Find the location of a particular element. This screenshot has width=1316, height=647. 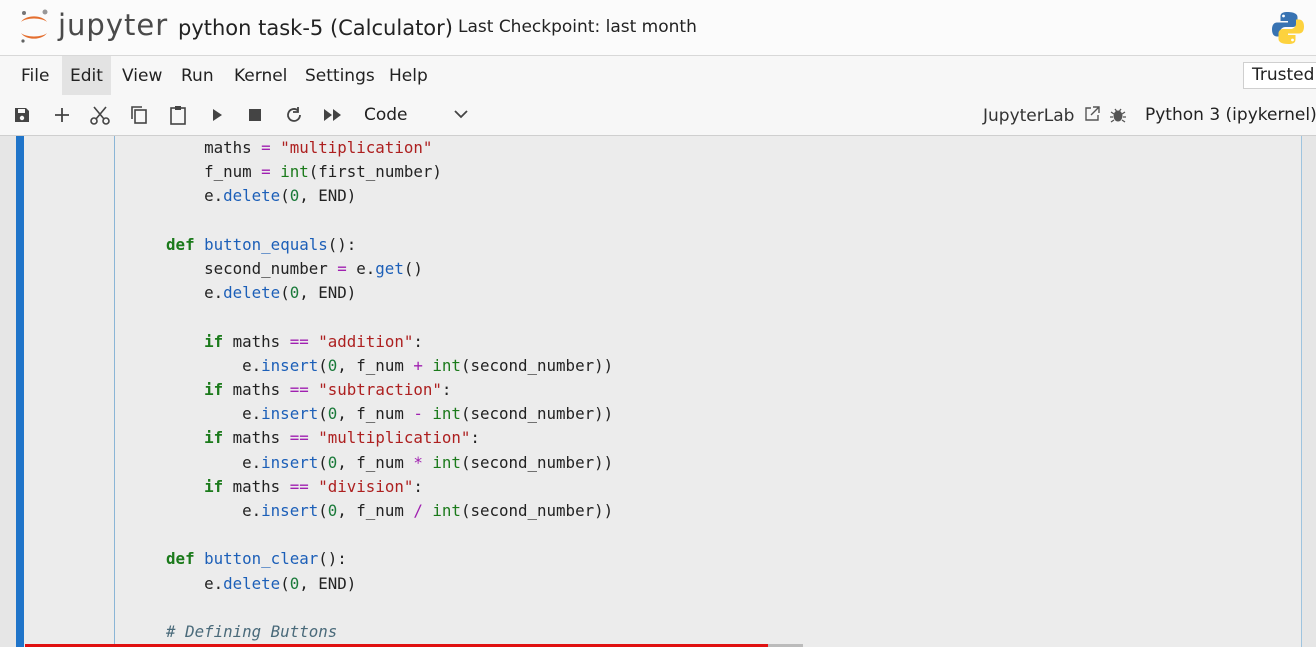

open-jupyterlab-link: JupyterLab is located at coordinates (1042, 115).